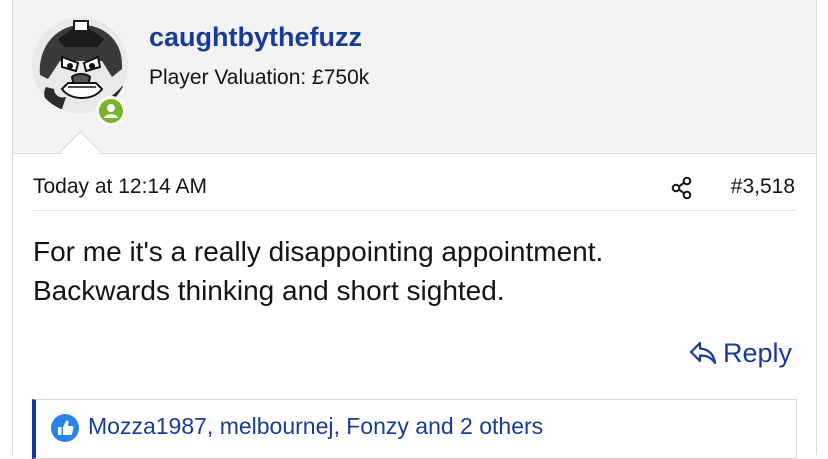  I want to click on reply-arrow-icon, so click(703, 353).